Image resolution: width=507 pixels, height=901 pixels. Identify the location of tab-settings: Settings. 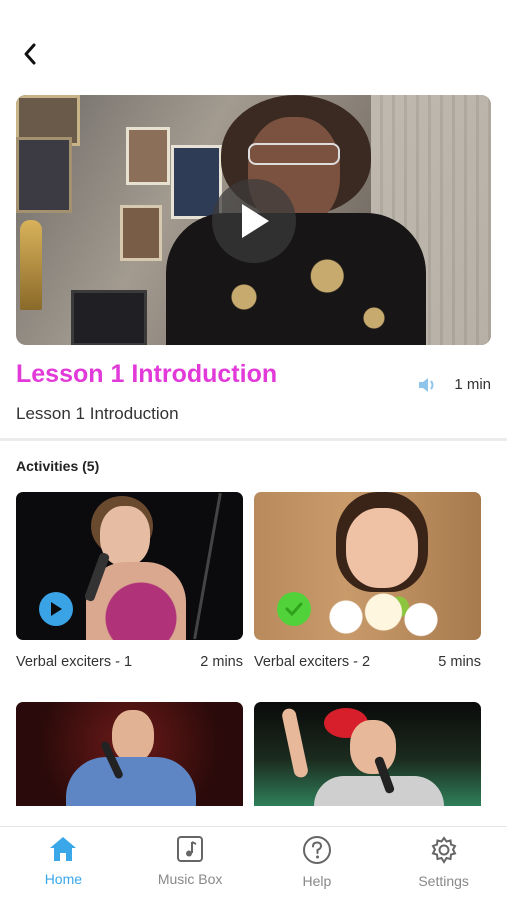
(443, 864).